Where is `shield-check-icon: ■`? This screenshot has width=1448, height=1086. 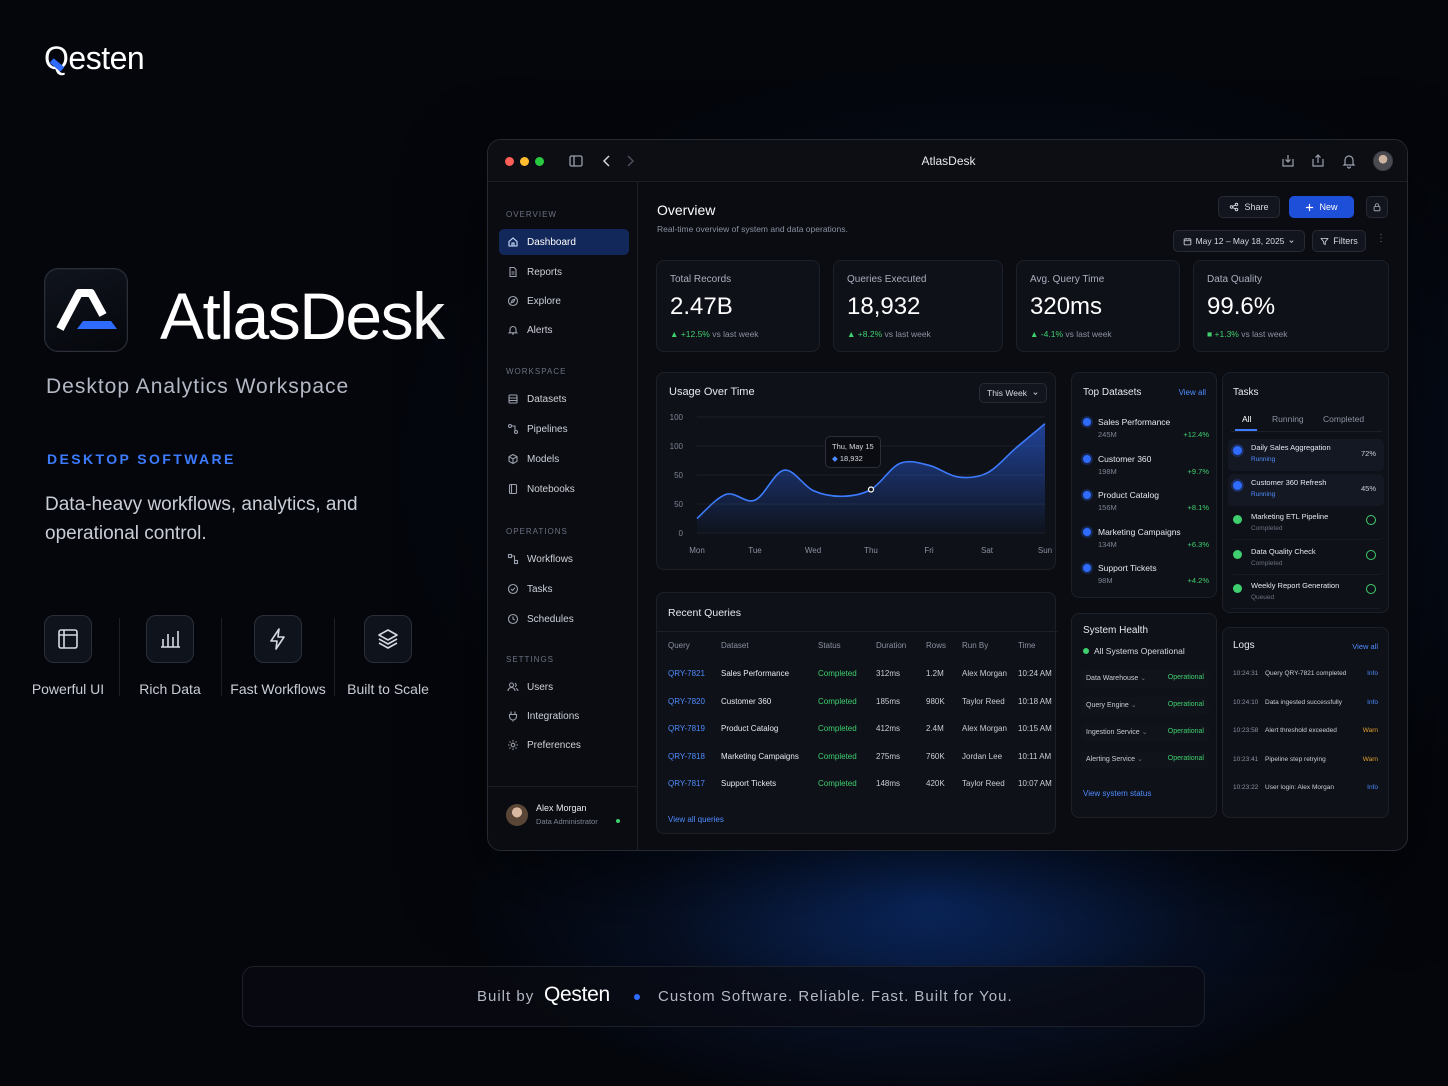
shield-check-icon: ■ is located at coordinates (1210, 334).